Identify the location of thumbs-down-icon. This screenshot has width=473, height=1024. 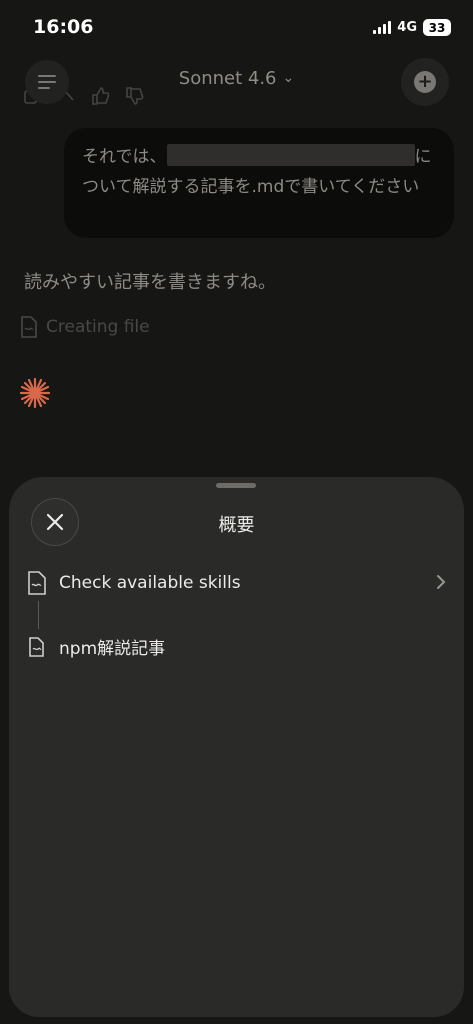
(135, 96).